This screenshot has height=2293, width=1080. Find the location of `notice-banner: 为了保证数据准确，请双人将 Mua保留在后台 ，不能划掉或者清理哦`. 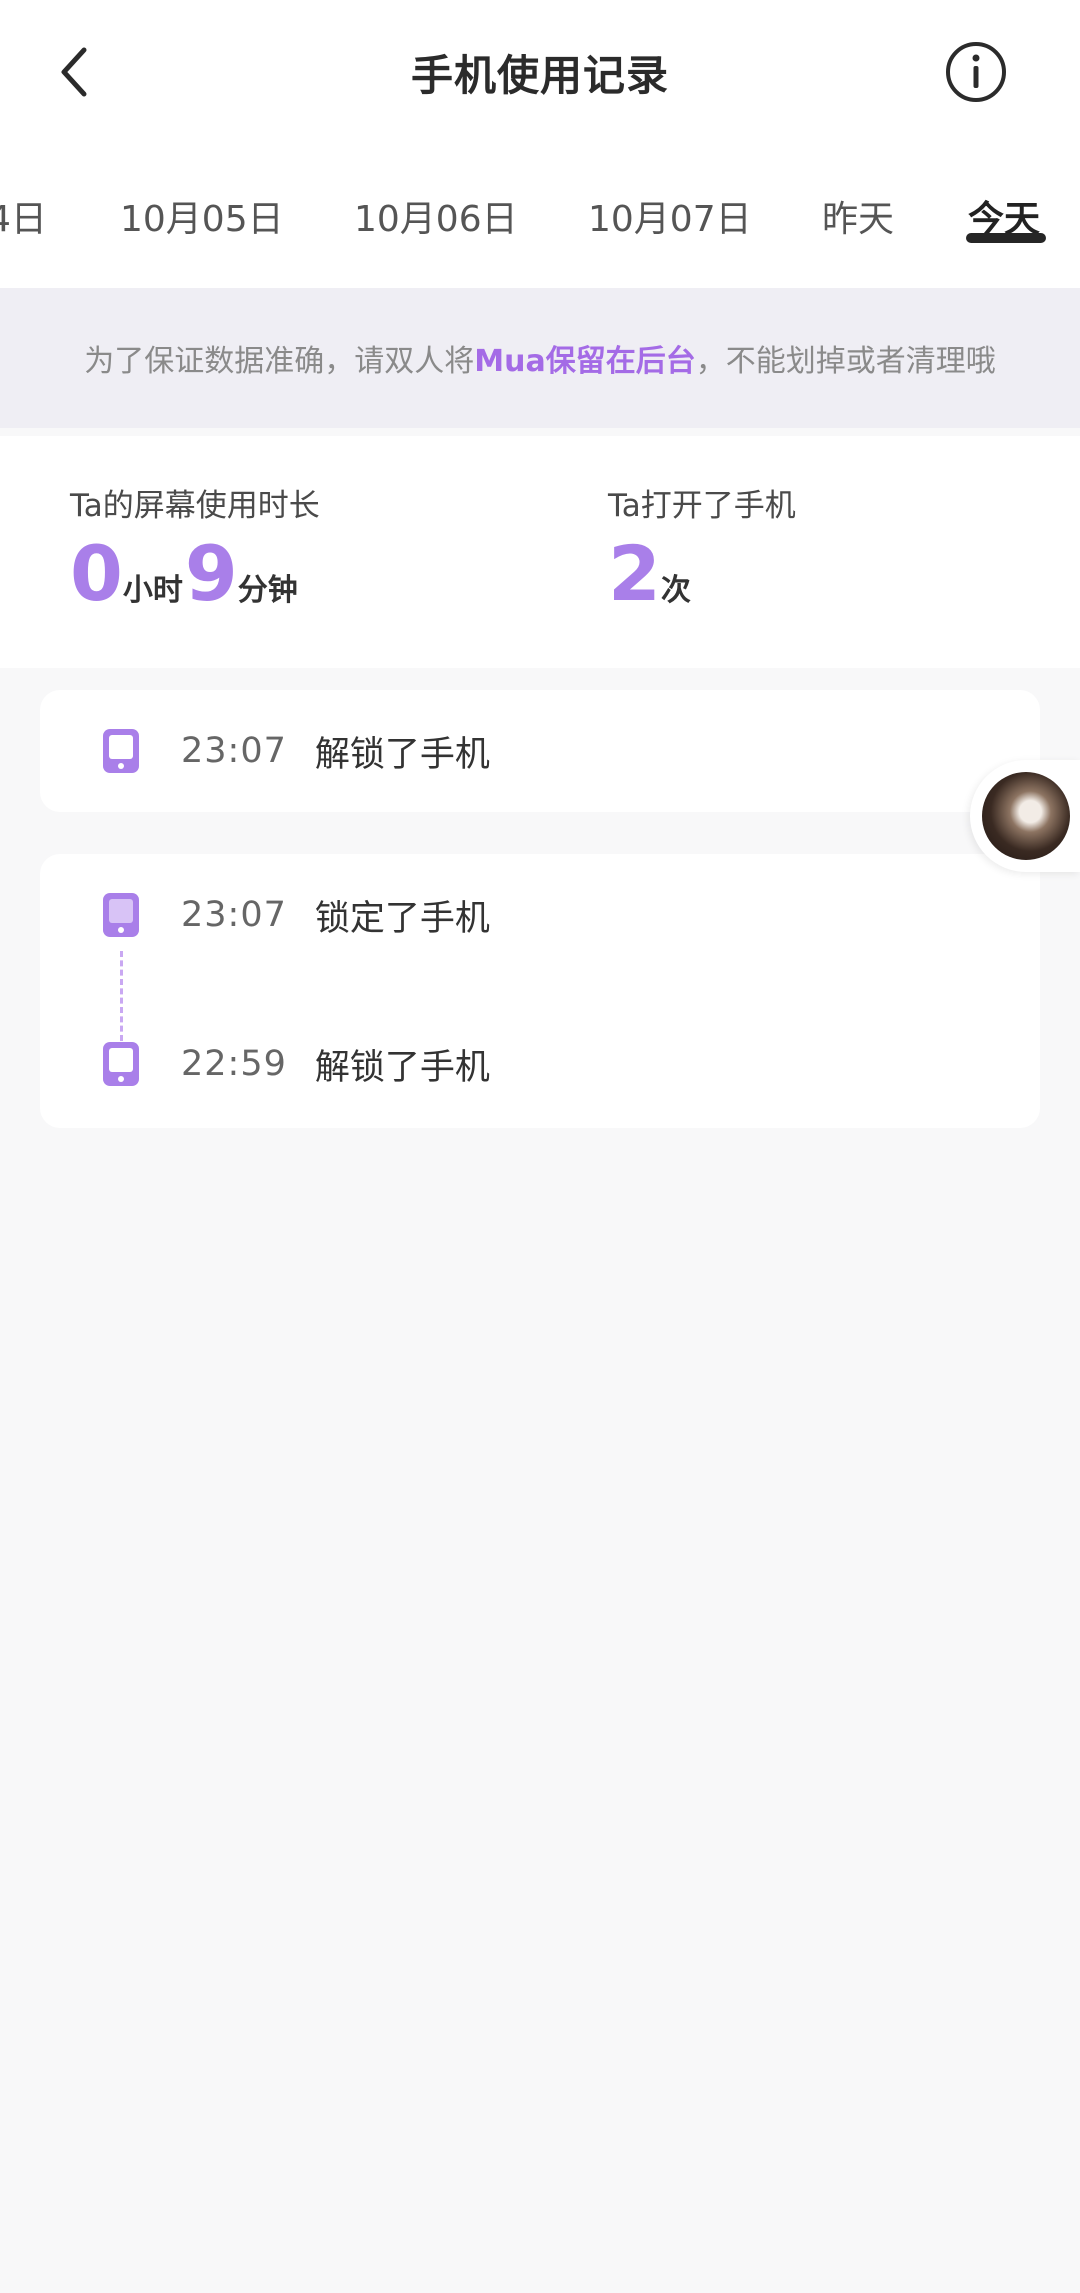

notice-banner: 为了保证数据准确，请双人将 Mua保留在后台 ，不能划掉或者清理哦 is located at coordinates (540, 358).